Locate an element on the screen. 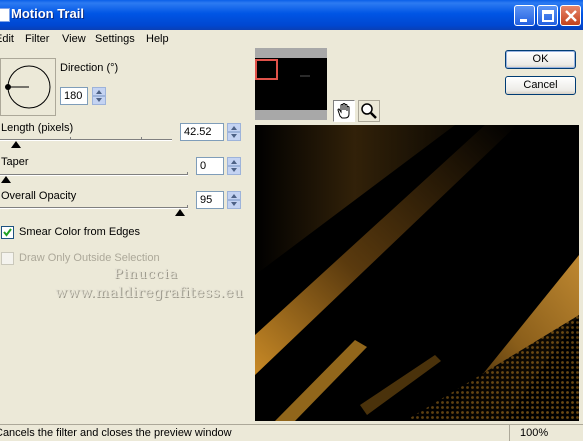 The height and width of the screenshot is (441, 583). status-zoom: 100% is located at coordinates (534, 433).